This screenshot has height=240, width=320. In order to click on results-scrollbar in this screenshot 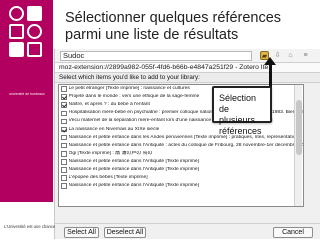, I will do `click(298, 145)`.